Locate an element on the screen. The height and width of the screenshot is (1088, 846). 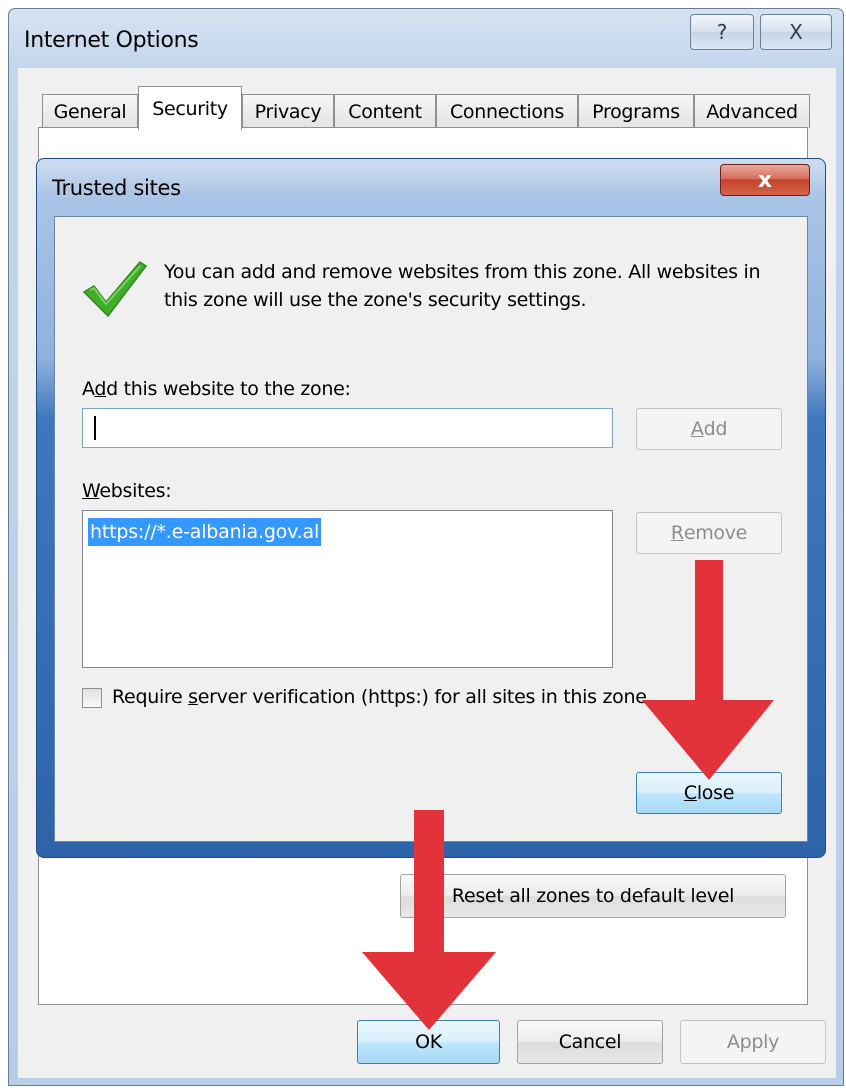
close-icon: X is located at coordinates (796, 32).